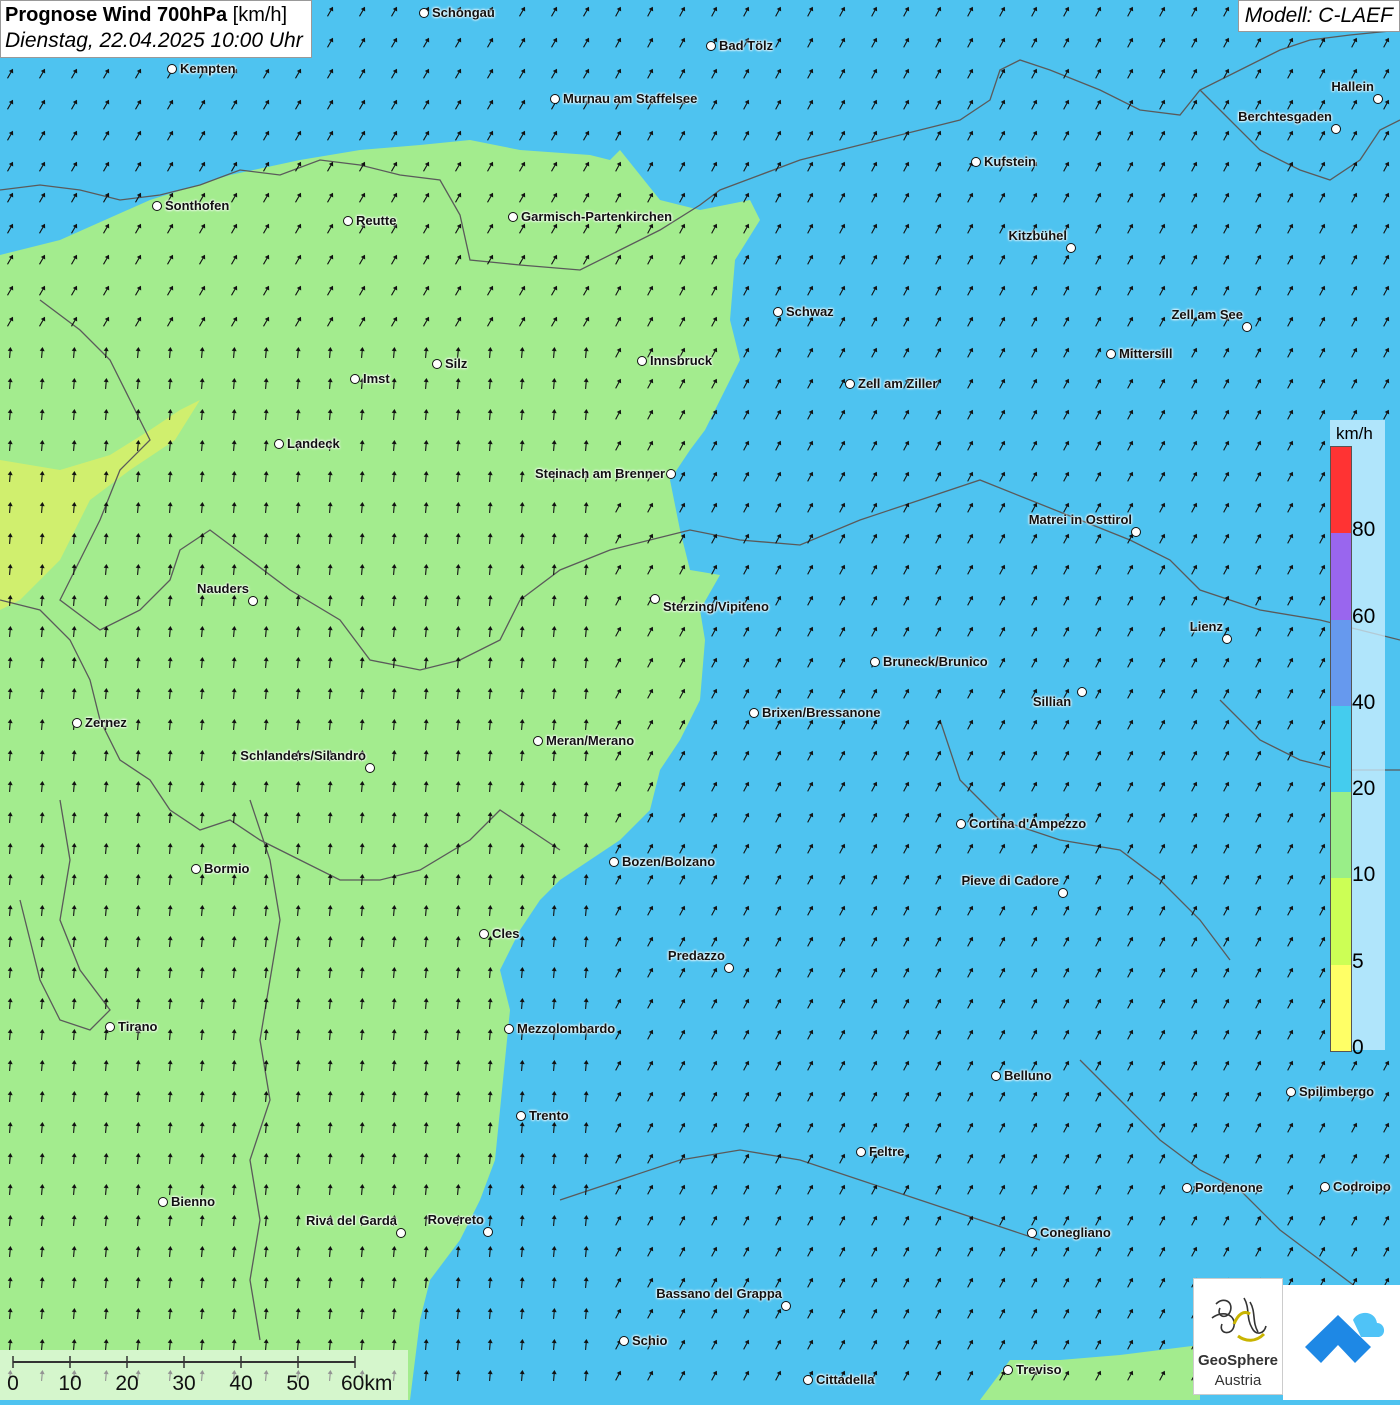 This screenshot has width=1400, height=1405. Describe the element at coordinates (1238, 1360) in the screenshot. I see `logo-text-geosphere: GeoSphere` at that location.